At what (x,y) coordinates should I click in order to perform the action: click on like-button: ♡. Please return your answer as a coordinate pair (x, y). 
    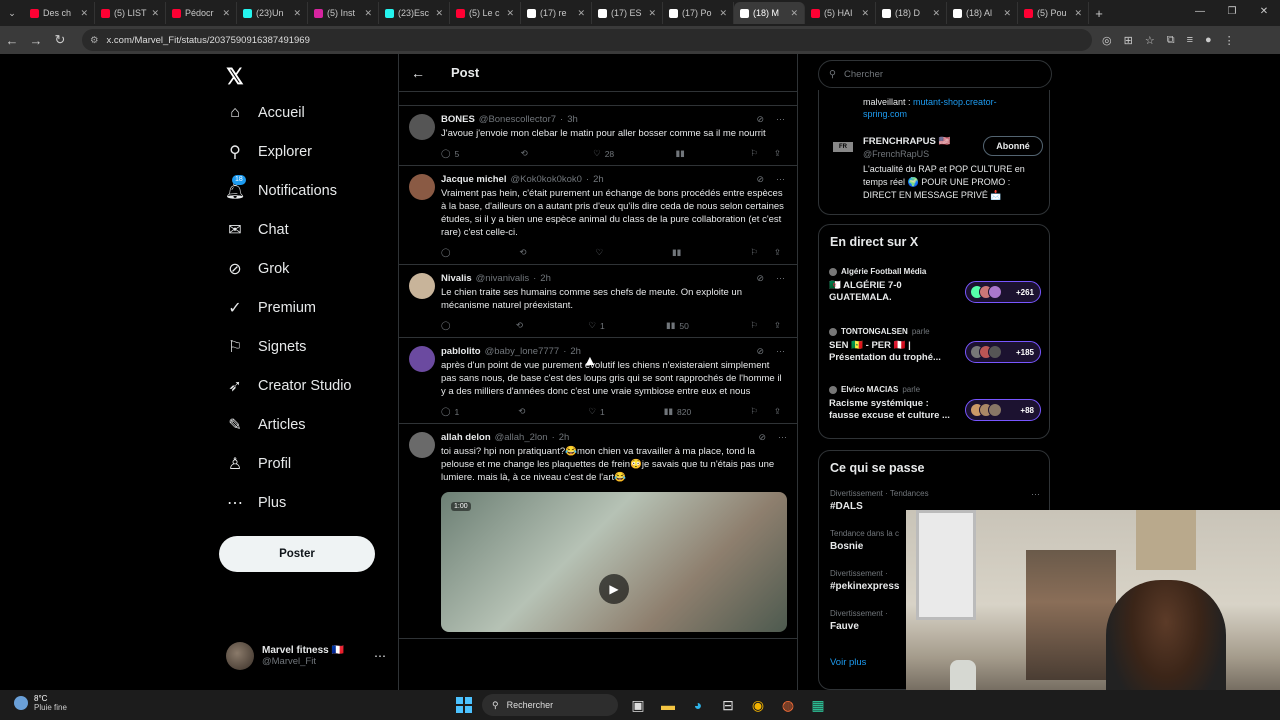
    Looking at the image, I should click on (601, 252).